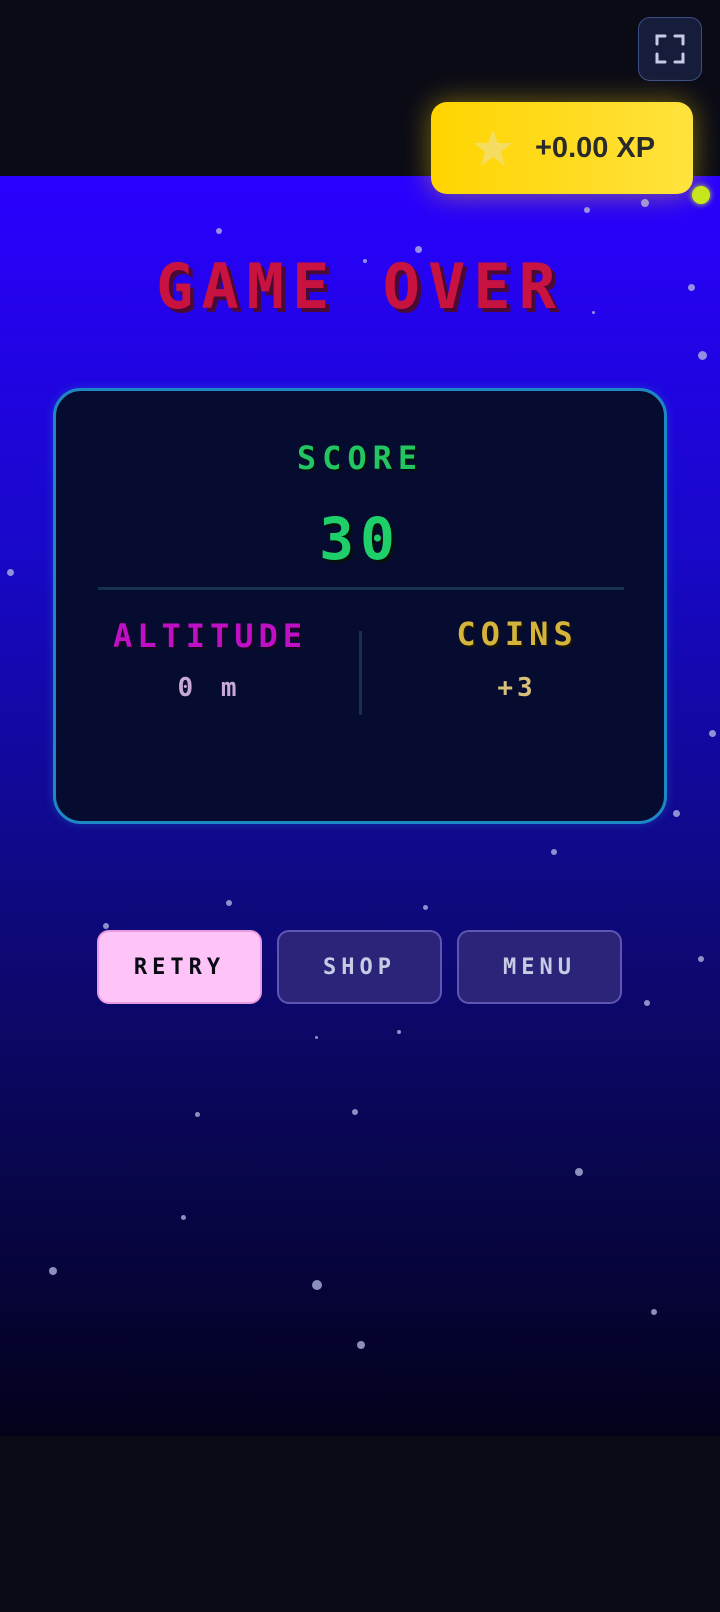 This screenshot has height=1612, width=720. What do you see at coordinates (361, 588) in the screenshot?
I see `divider` at bounding box center [361, 588].